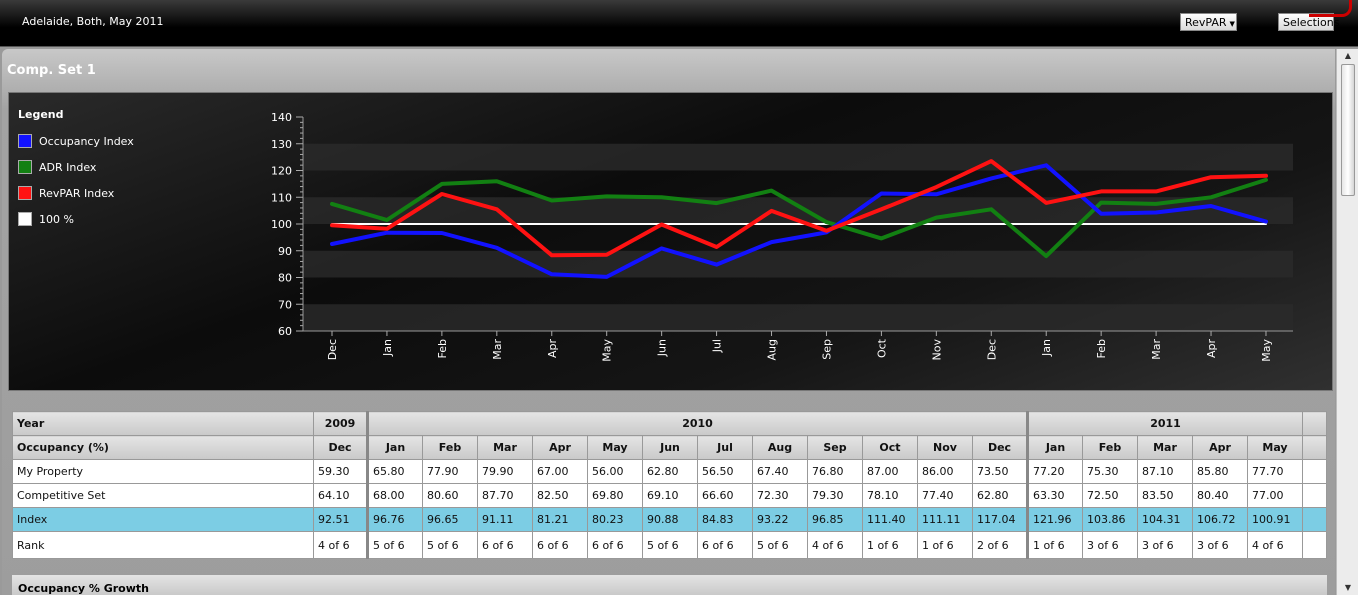  What do you see at coordinates (607, 350) in the screenshot?
I see `x-tick-label: May` at bounding box center [607, 350].